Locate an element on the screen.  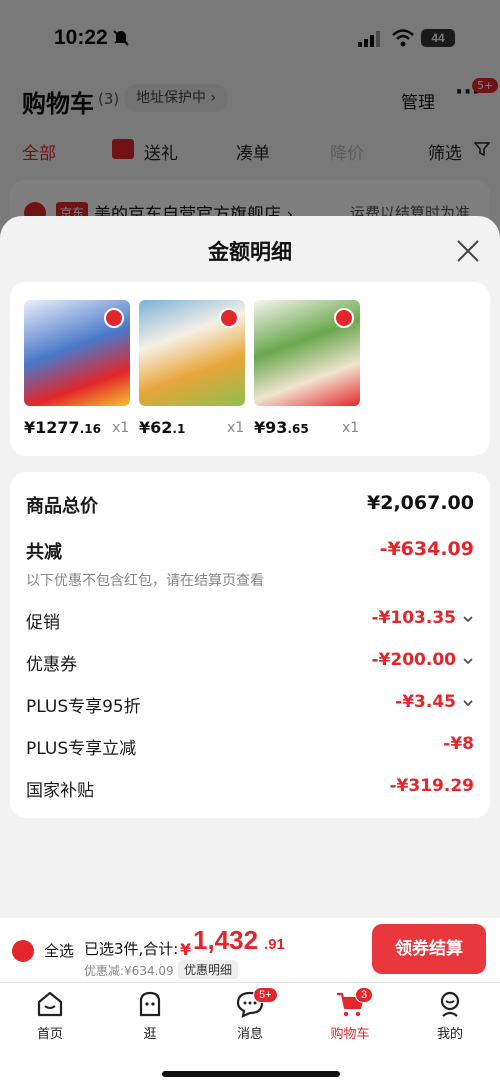
checkout-total-cents: .91 is located at coordinates (274, 944).